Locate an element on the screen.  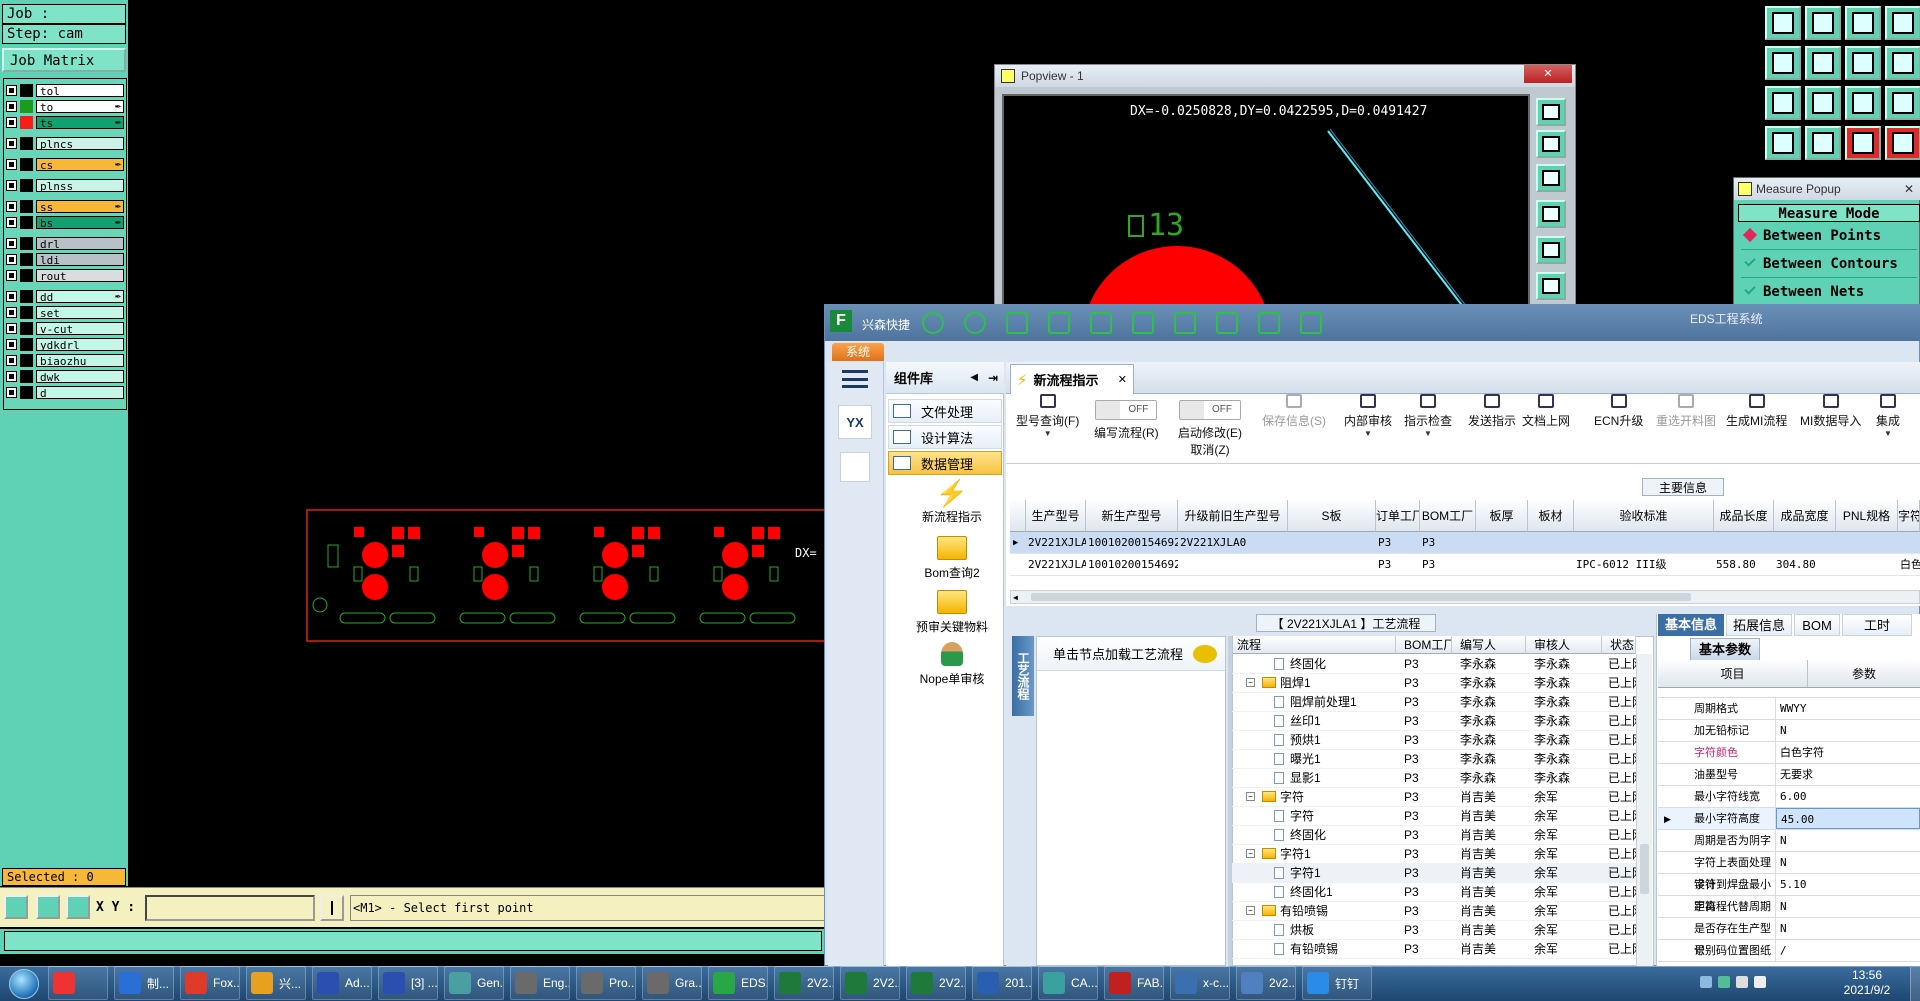
tree-column-header: 流程 is located at coordinates (1314, 645).